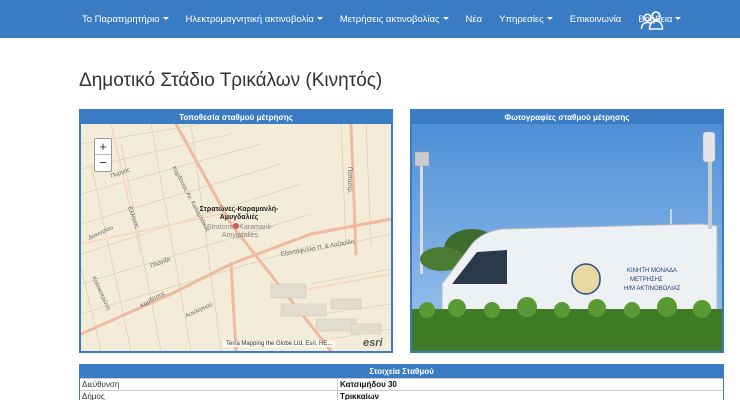 The height and width of the screenshot is (400, 740). What do you see at coordinates (401, 395) in the screenshot?
I see `table-row: Δήμος Τρικκαίων` at bounding box center [401, 395].